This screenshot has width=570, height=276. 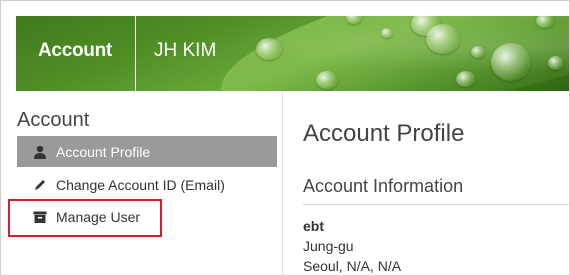 What do you see at coordinates (103, 151) in the screenshot?
I see `sidebar-item-label: Account Profile` at bounding box center [103, 151].